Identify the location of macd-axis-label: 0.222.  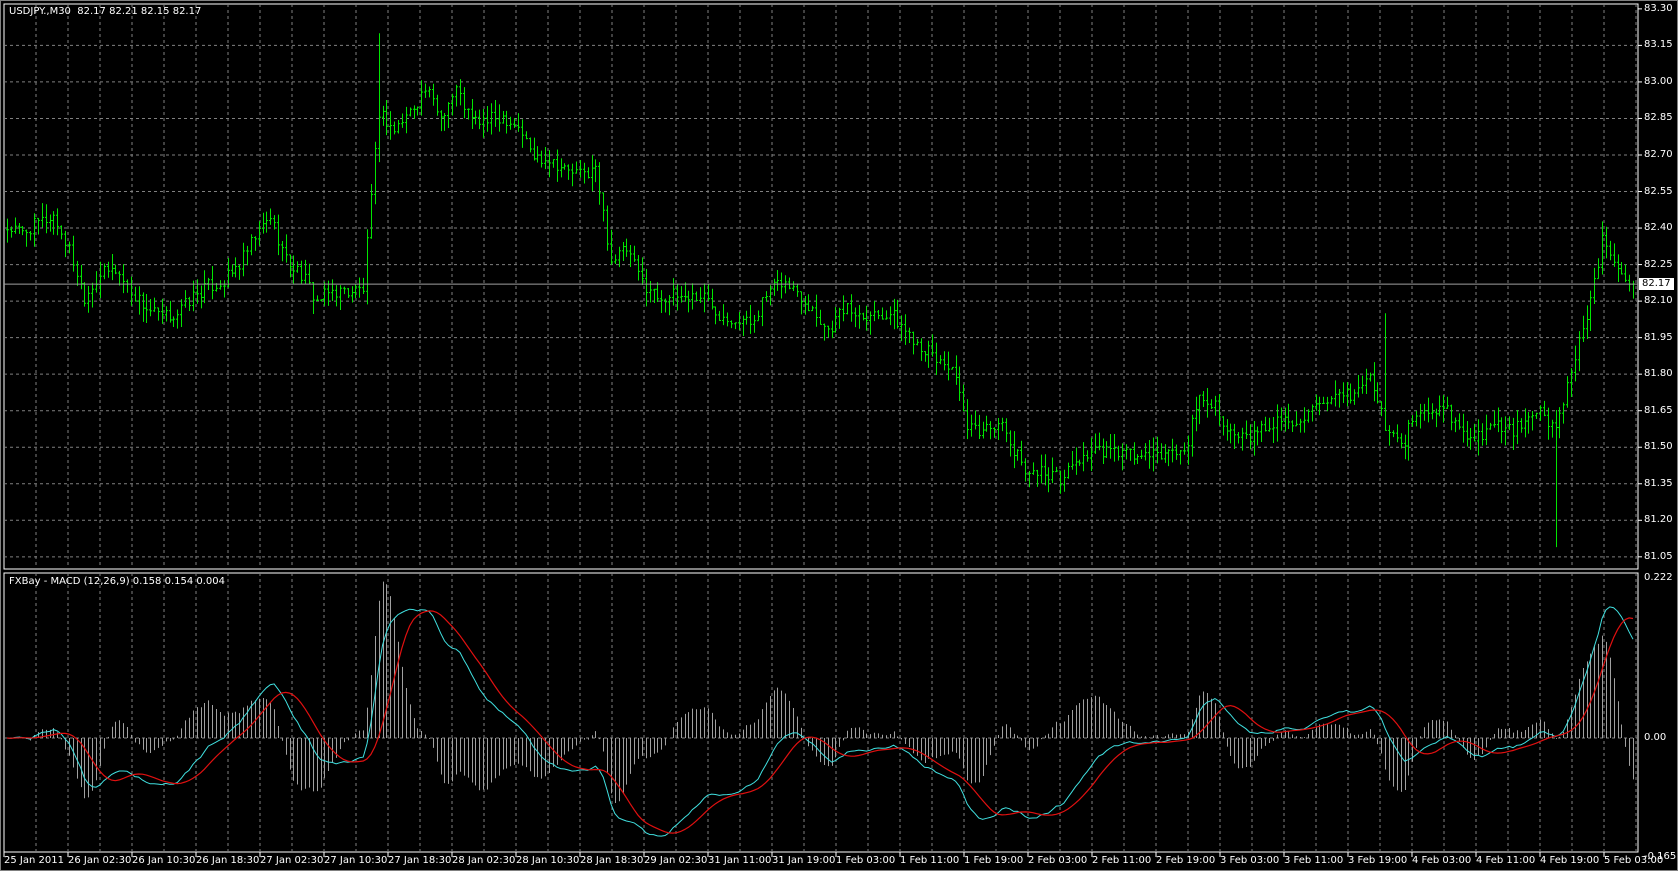
(1658, 577).